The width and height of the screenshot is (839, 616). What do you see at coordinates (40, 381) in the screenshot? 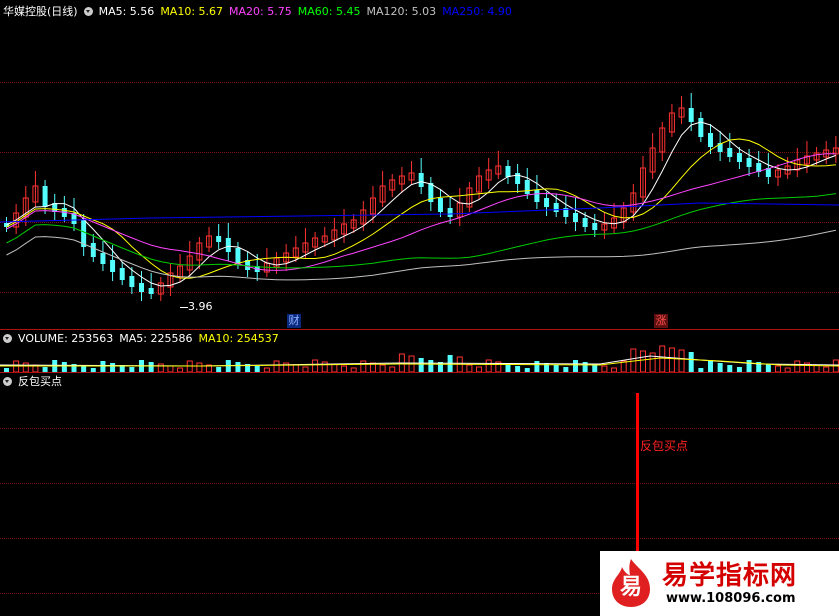
I see `indicator-title: 反包买点` at bounding box center [40, 381].